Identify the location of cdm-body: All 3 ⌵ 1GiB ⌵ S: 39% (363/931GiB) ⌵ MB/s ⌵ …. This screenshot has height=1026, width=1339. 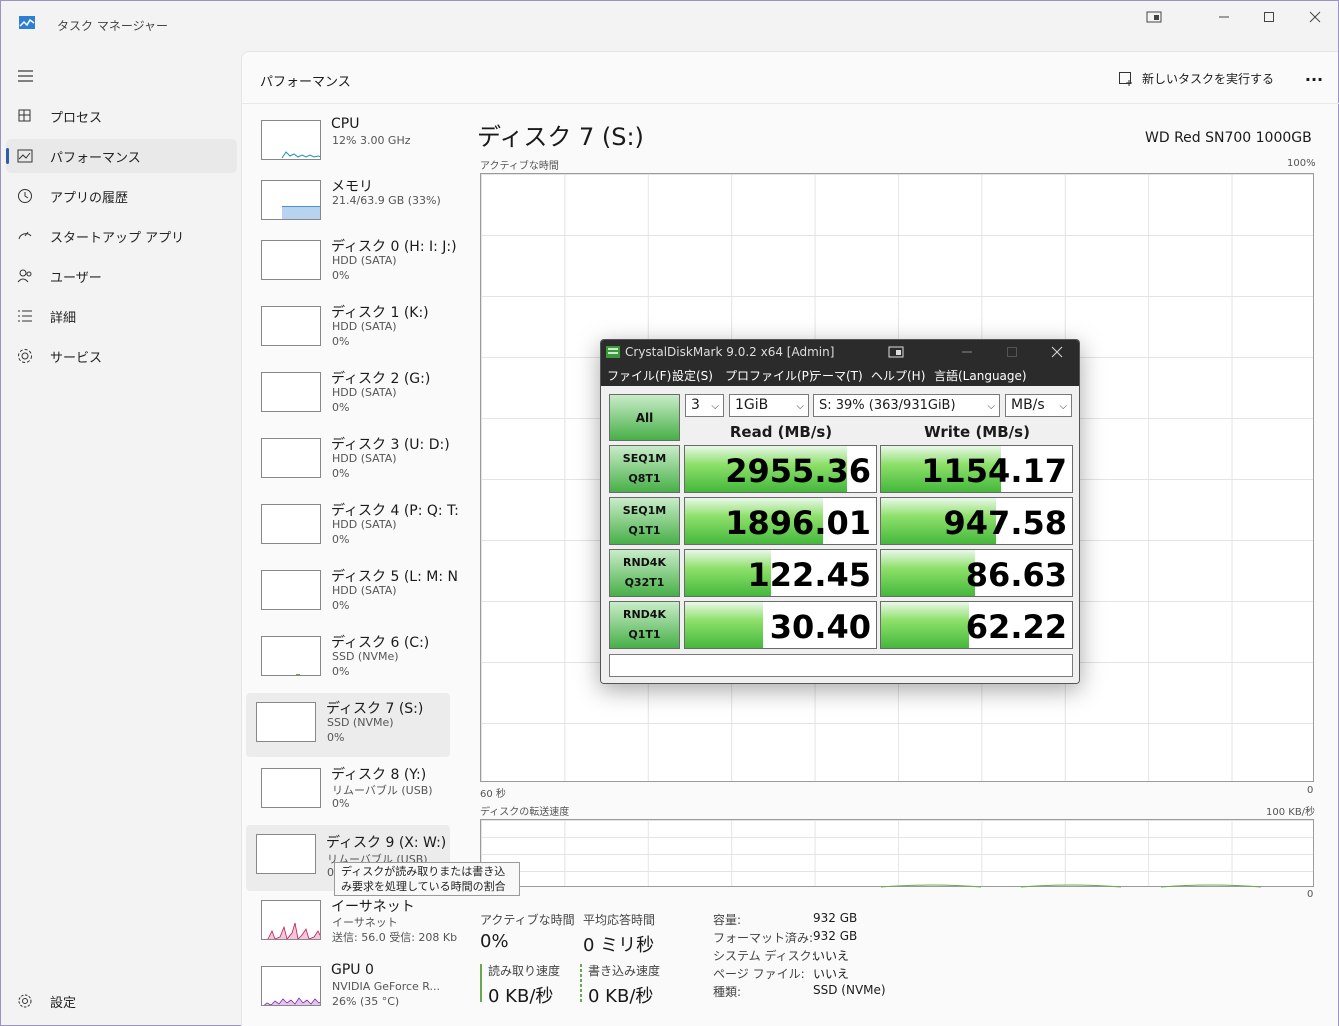
(840, 534).